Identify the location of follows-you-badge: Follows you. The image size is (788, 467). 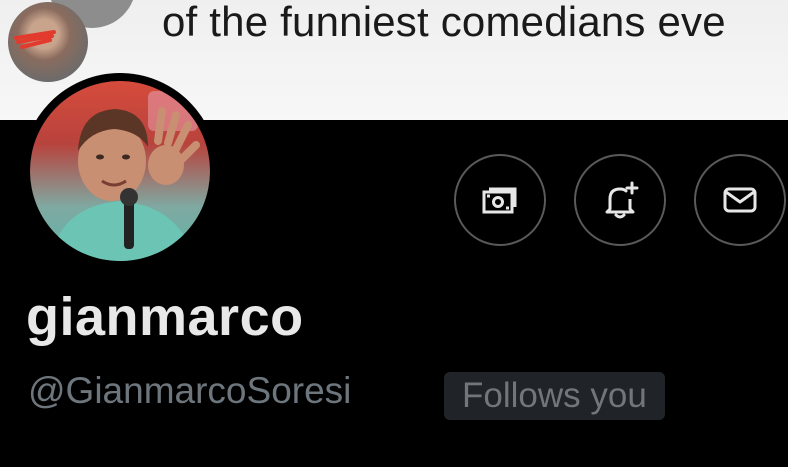
(554, 396).